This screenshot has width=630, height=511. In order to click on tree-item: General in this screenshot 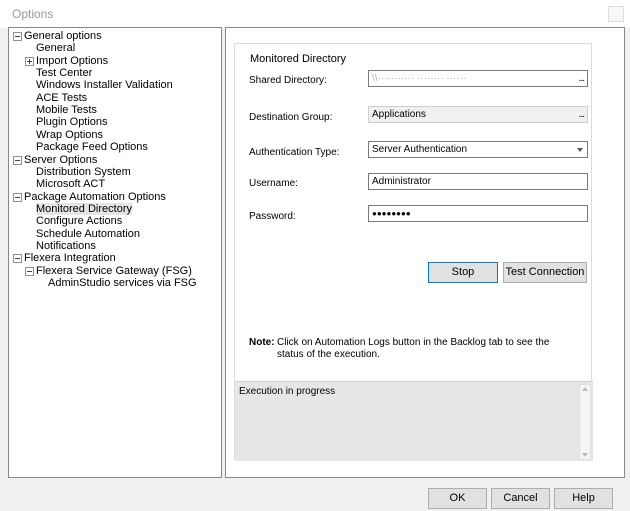, I will do `click(55, 48)`.